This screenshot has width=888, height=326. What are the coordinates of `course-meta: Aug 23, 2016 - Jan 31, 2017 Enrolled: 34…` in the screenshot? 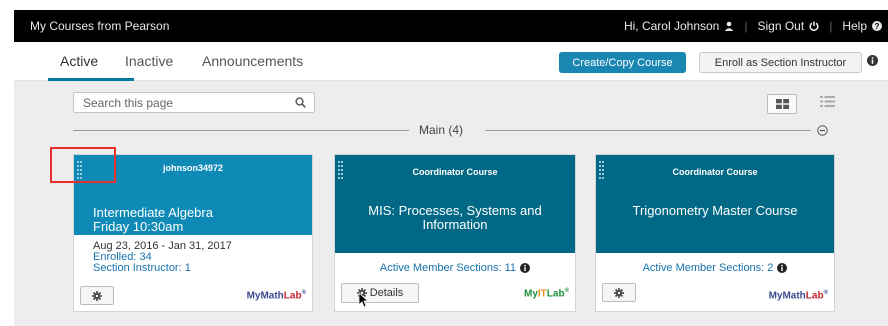 It's located at (162, 257).